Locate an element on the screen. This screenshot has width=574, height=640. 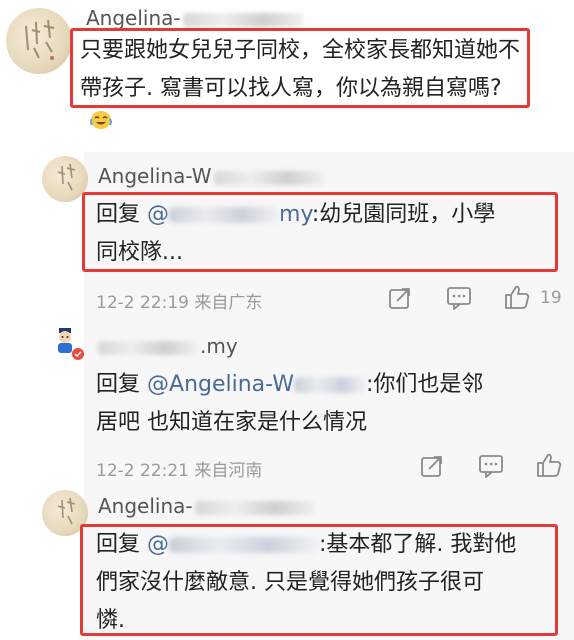
avatar is located at coordinates (39, 41).